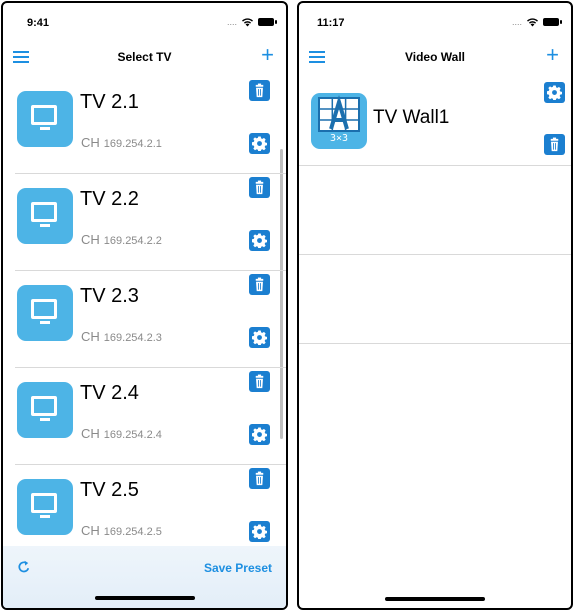 The image size is (574, 613). I want to click on wall-size-badge: 3×3, so click(339, 138).